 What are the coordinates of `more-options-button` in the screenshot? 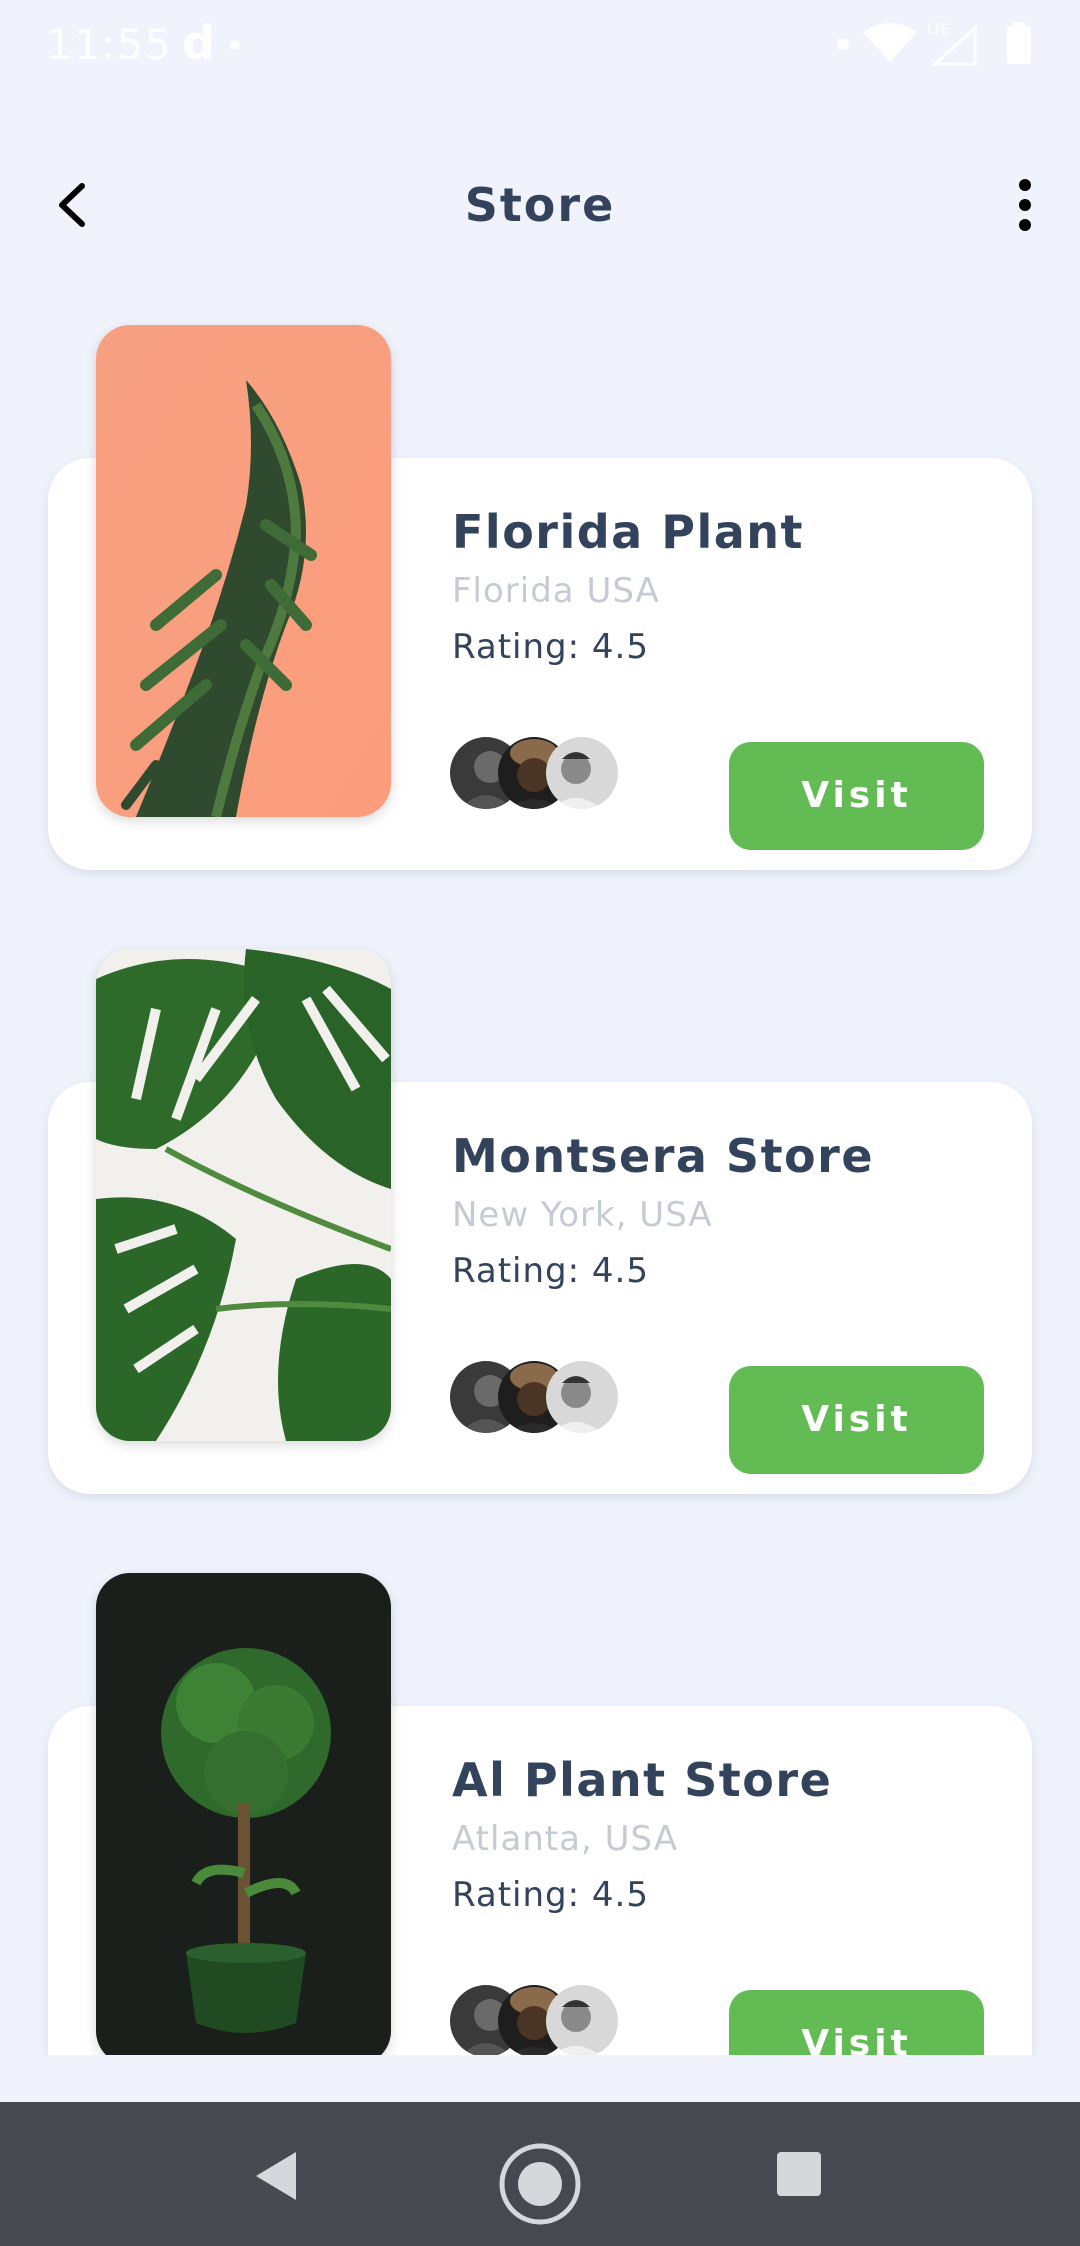 It's located at (1025, 205).